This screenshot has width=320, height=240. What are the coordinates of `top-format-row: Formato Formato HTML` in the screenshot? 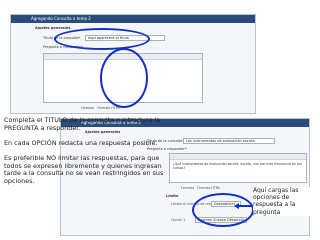 It's located at (100, 108).